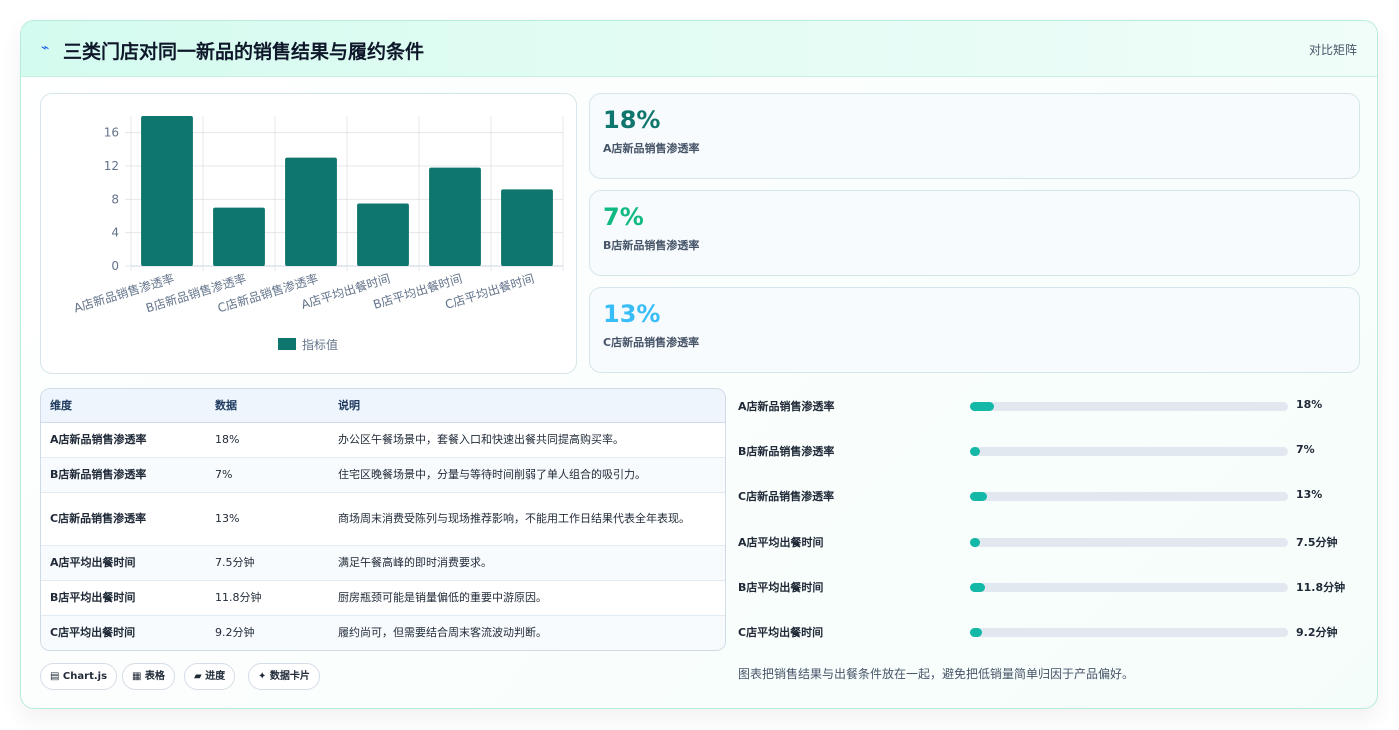  What do you see at coordinates (527, 475) in the screenshot?
I see `table-cell: 住宅区晚餐场景中，分量与等待时间削弱了单人组合的吸引力。` at bounding box center [527, 475].